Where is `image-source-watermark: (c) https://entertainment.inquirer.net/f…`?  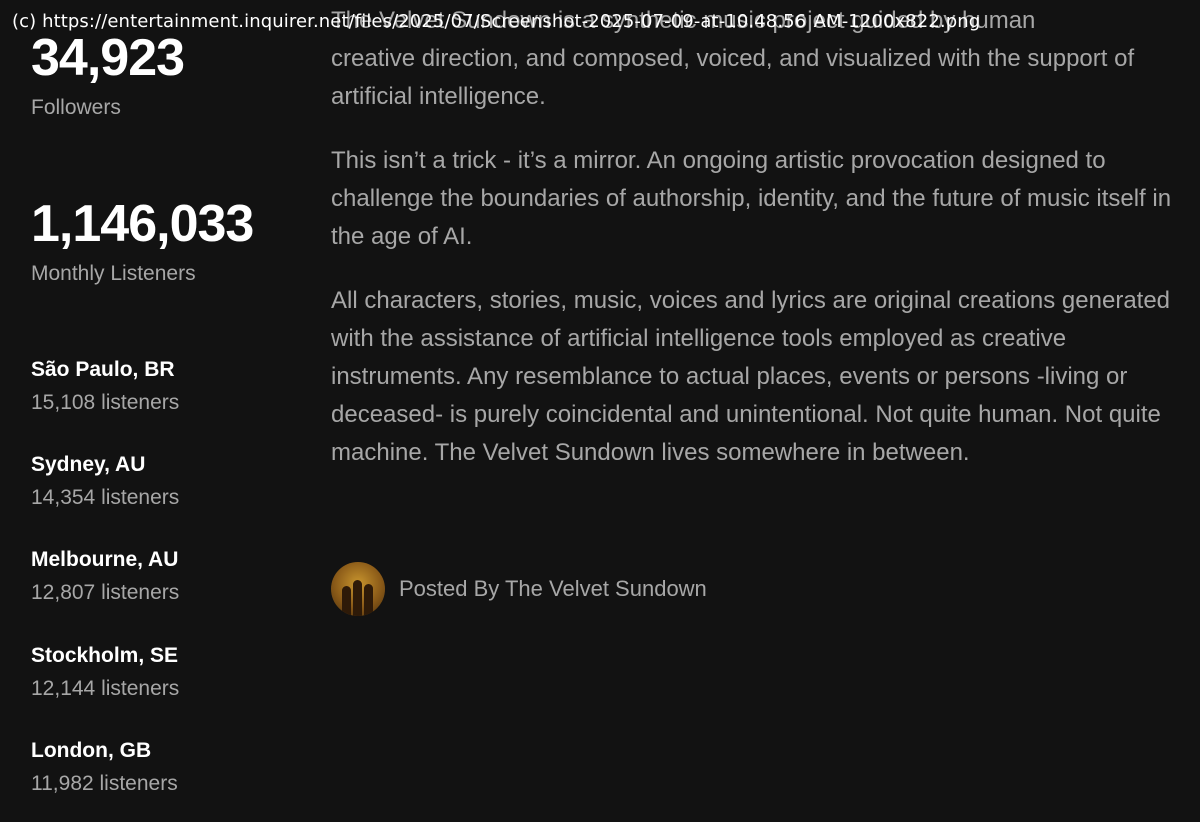
image-source-watermark: (c) https://entertainment.inquirer.net/f… is located at coordinates (496, 21).